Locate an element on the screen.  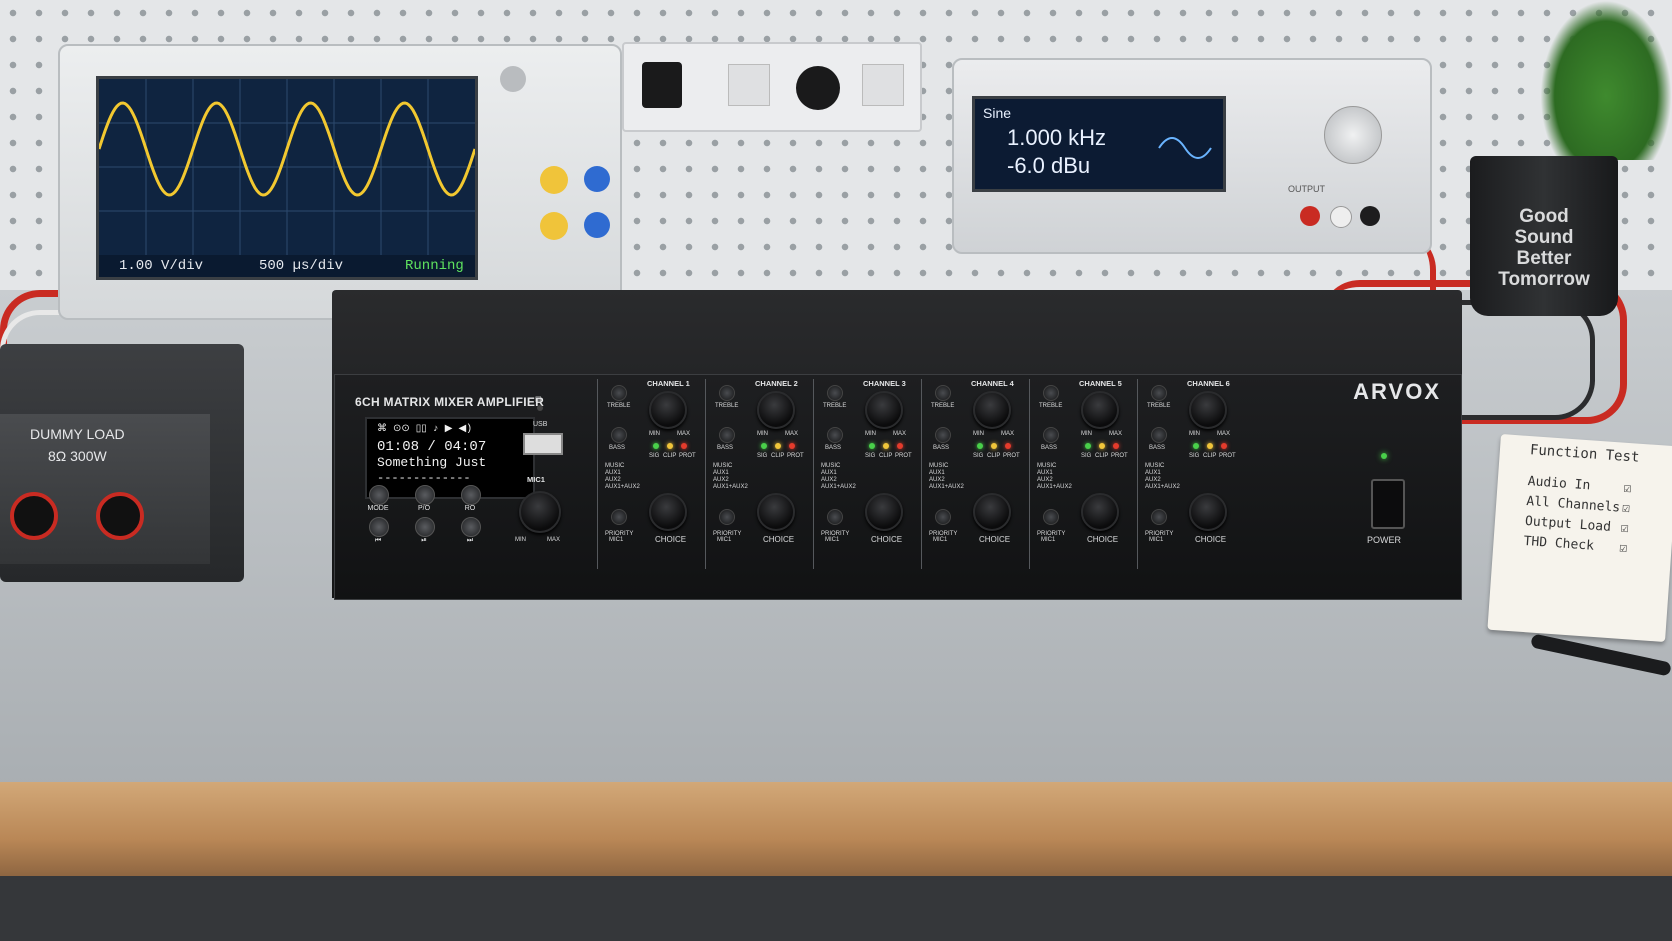
sd-icon: ▤ is located at coordinates (538, 399).